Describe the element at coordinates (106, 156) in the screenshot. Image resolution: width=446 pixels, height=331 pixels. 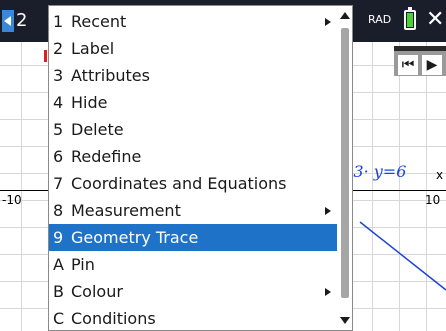
I see `menu-item-label: Redefine` at that location.